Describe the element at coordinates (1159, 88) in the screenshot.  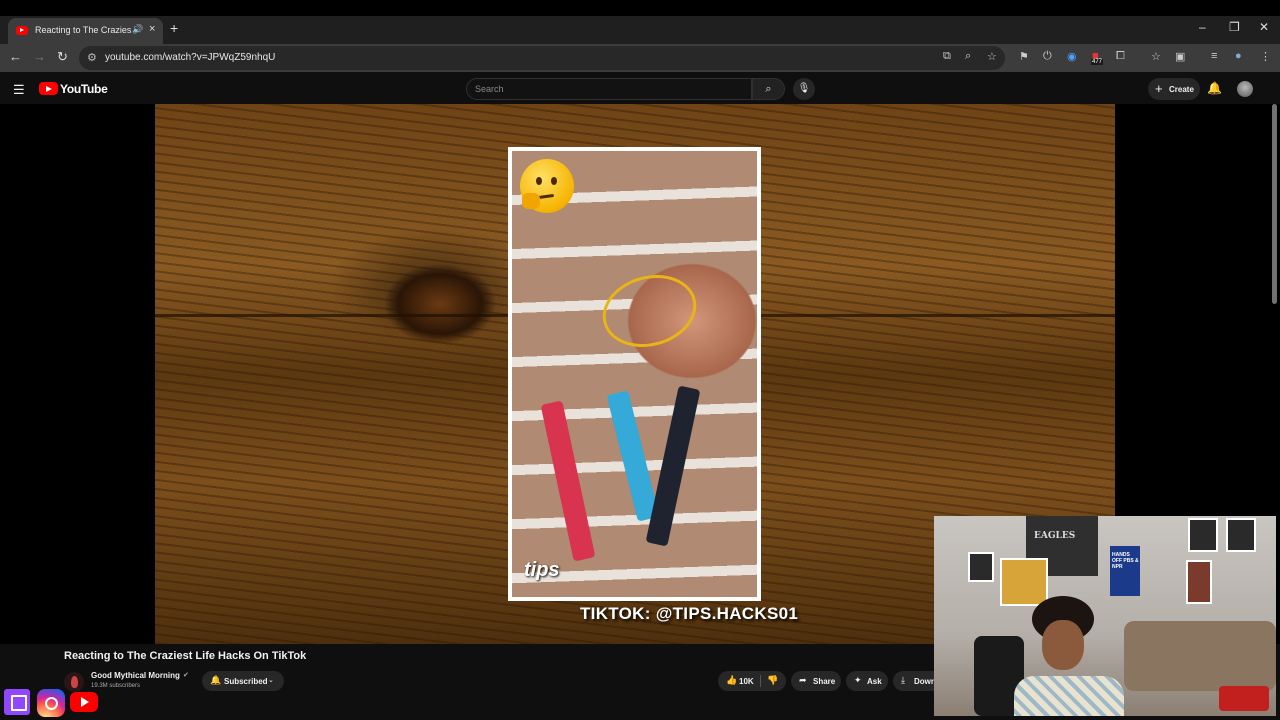
I see `plus-icon: +` at that location.